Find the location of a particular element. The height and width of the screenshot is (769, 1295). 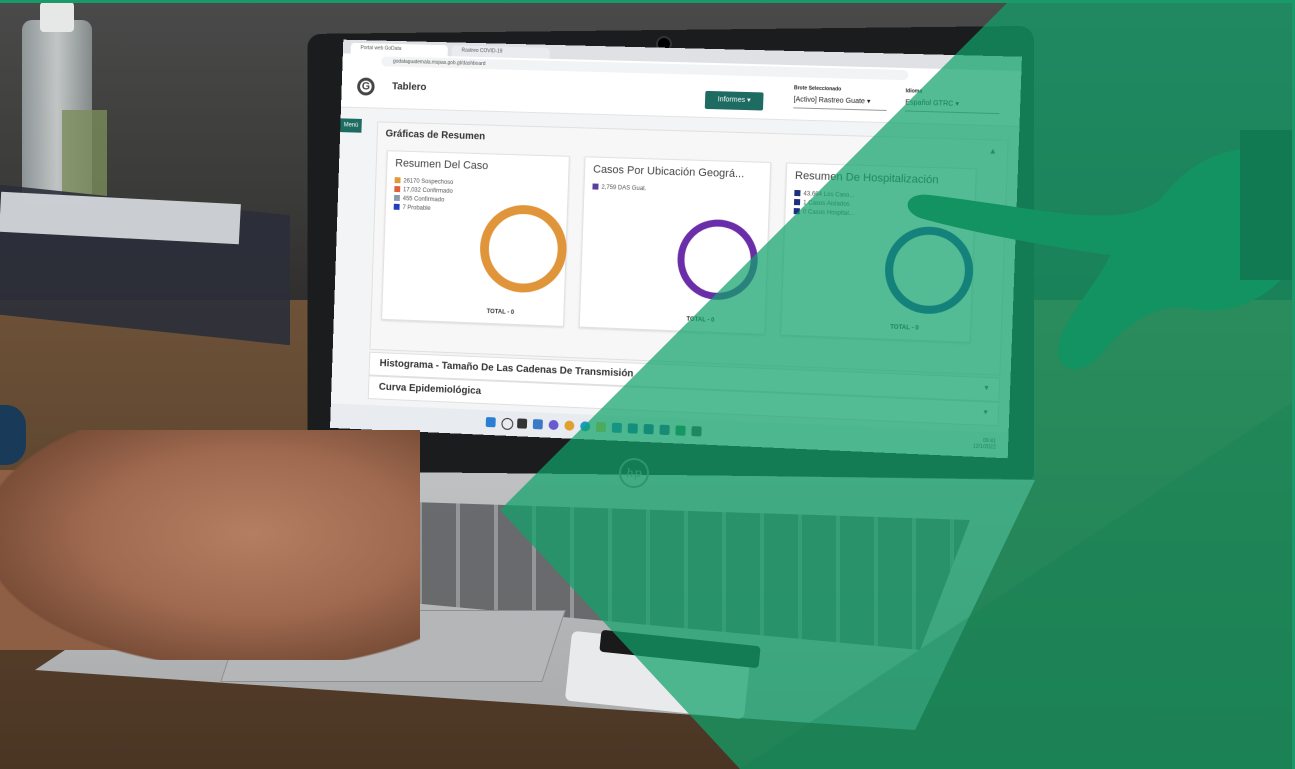

page-title: Tablero is located at coordinates (409, 87).